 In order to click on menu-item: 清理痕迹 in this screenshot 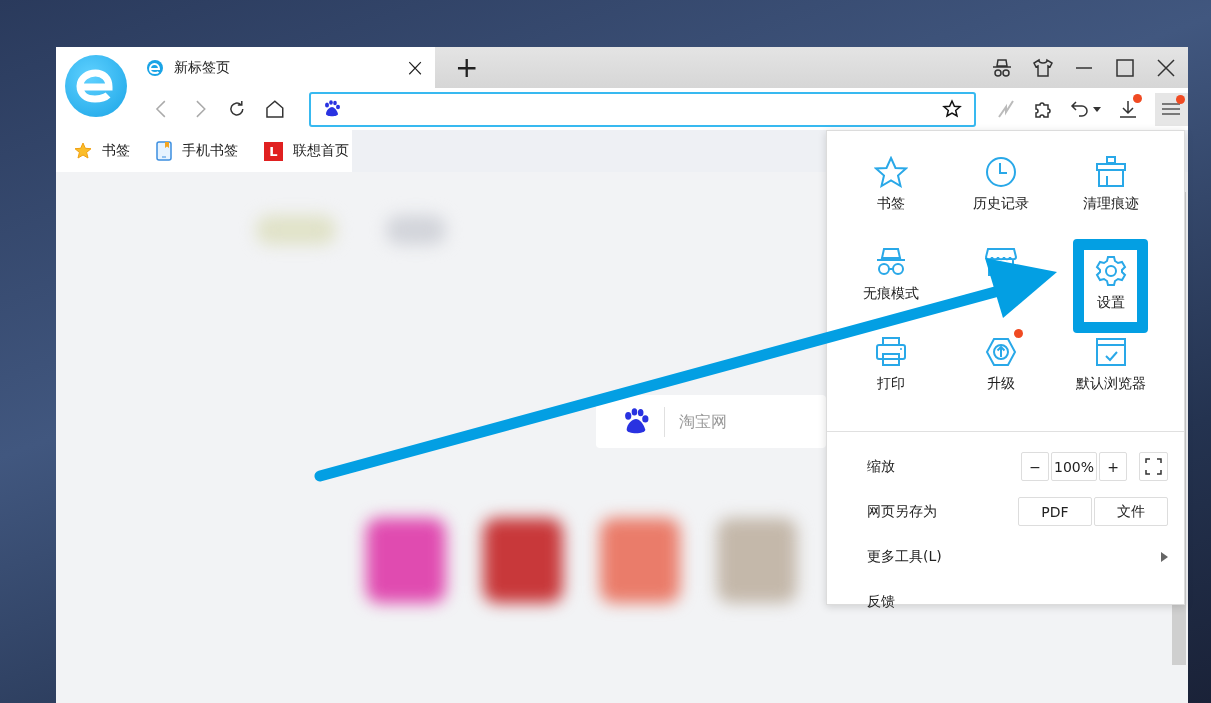, I will do `click(1111, 196)`.